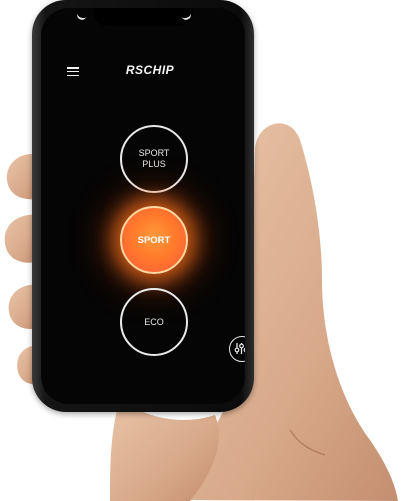  I want to click on mode-label: ECO, so click(154, 321).